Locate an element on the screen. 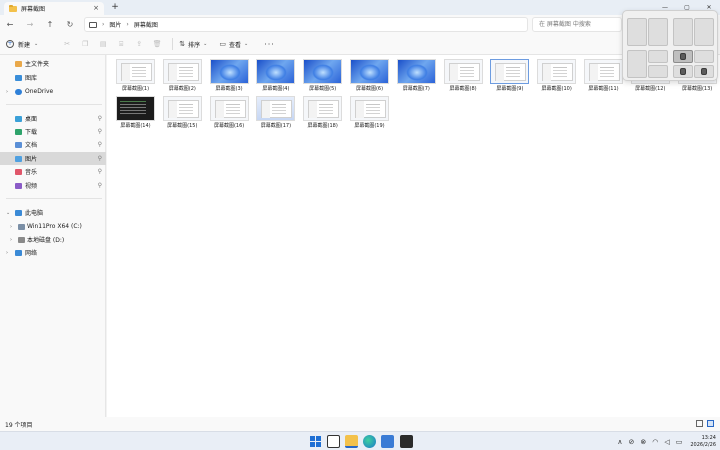 The width and height of the screenshot is (720, 450). file-thumbnail: 屏幕截图(8) is located at coordinates (463, 76).